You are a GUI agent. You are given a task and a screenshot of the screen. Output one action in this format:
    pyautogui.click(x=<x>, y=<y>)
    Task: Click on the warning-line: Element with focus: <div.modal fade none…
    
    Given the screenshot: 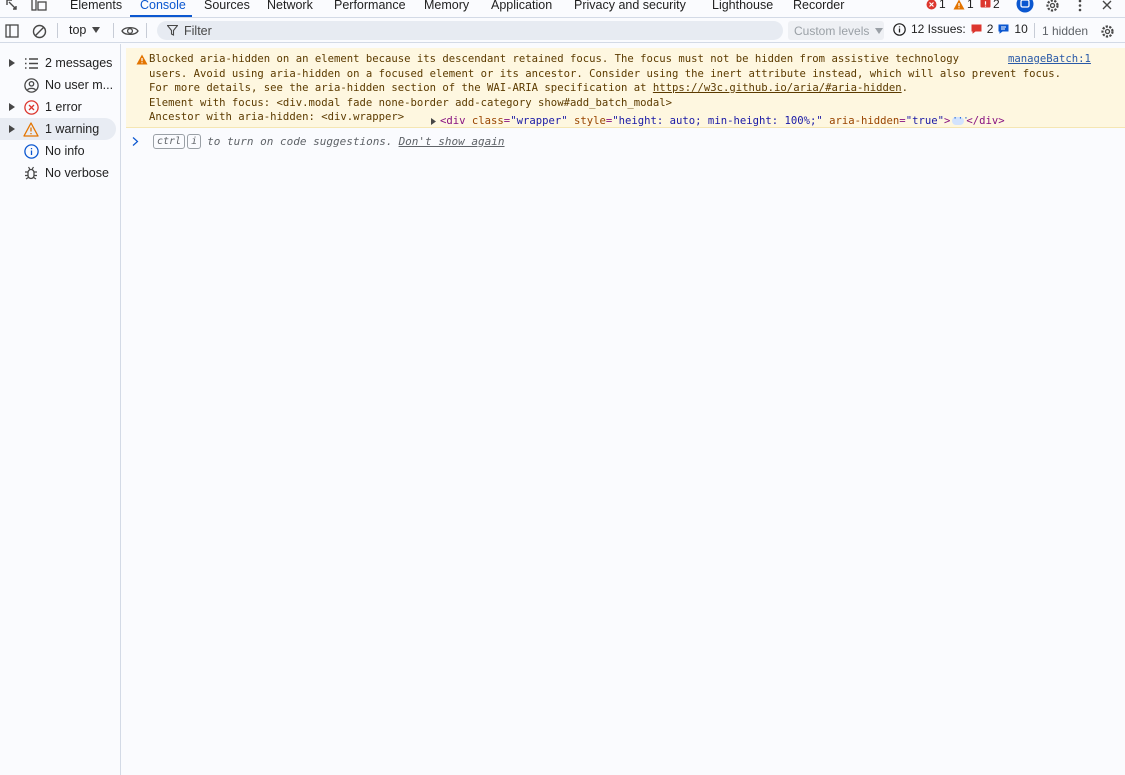 What is the action you would take?
    pyautogui.click(x=410, y=102)
    